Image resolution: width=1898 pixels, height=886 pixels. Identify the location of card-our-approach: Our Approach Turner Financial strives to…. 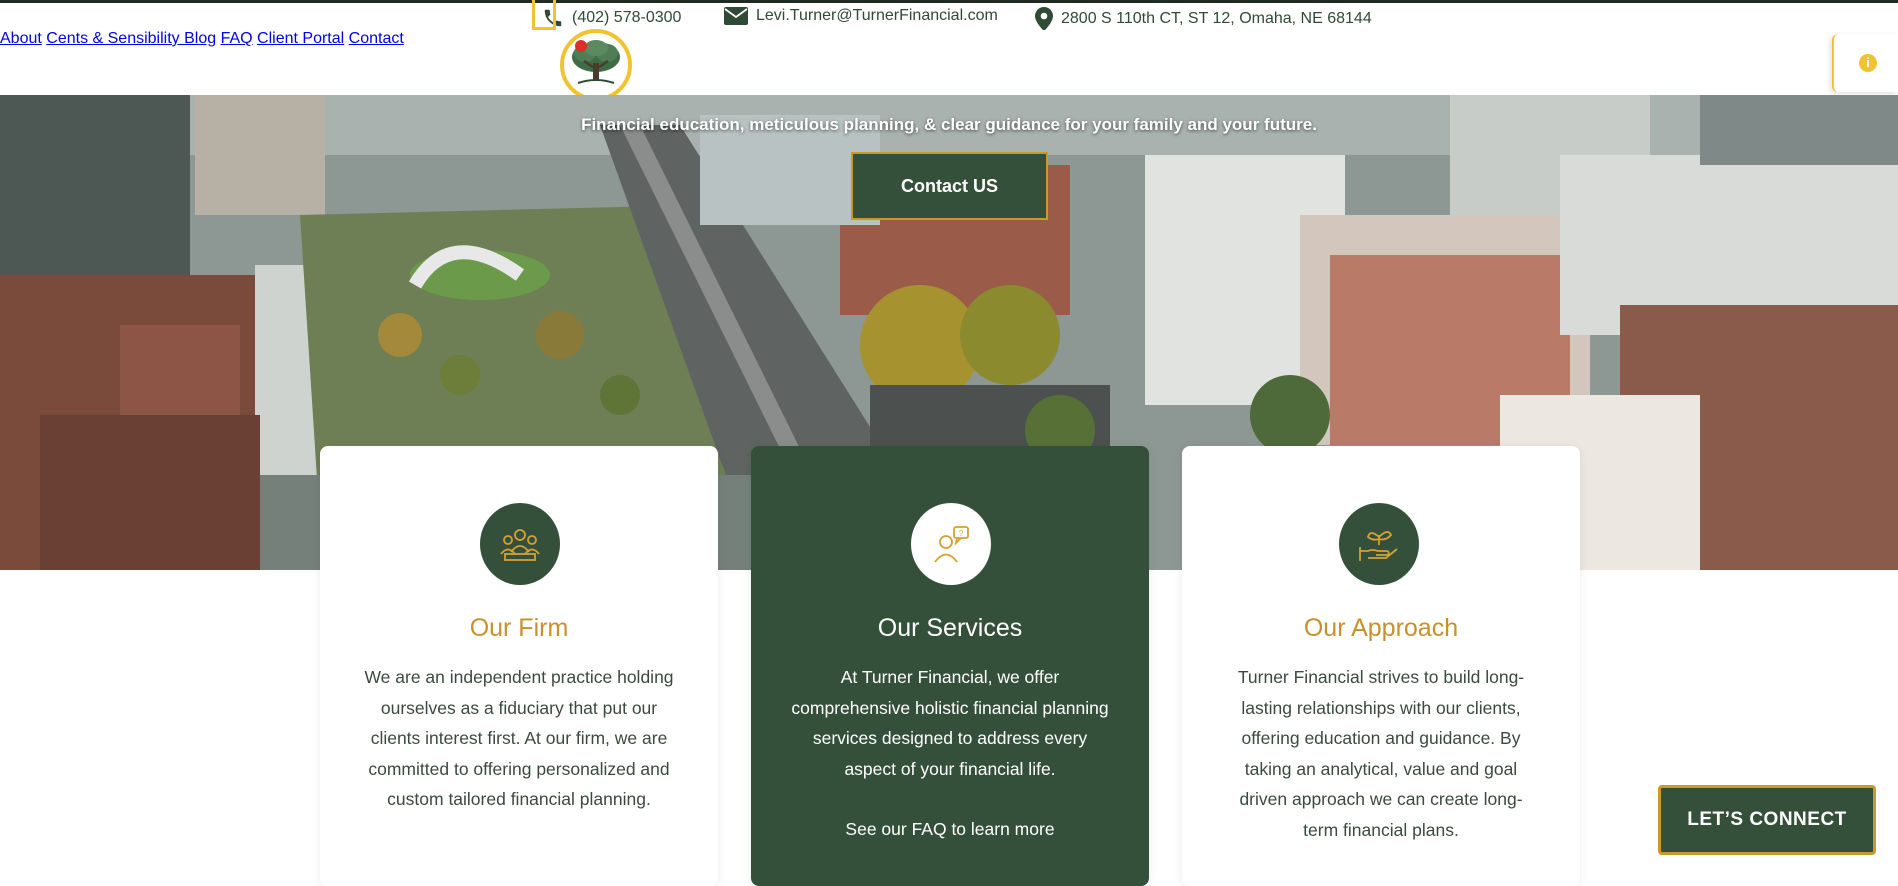
(1381, 666).